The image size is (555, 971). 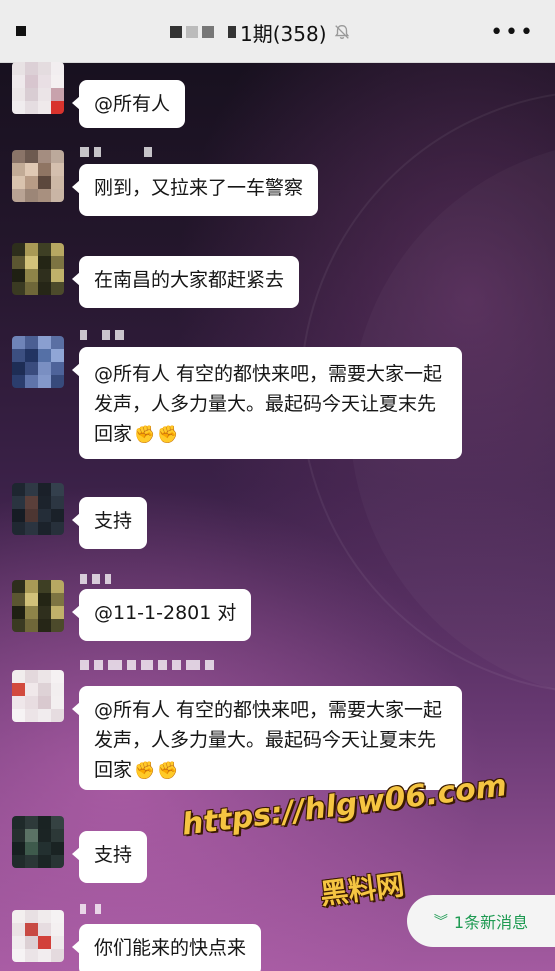 I want to click on message-text: @11-1-2801 对, so click(x=165, y=613).